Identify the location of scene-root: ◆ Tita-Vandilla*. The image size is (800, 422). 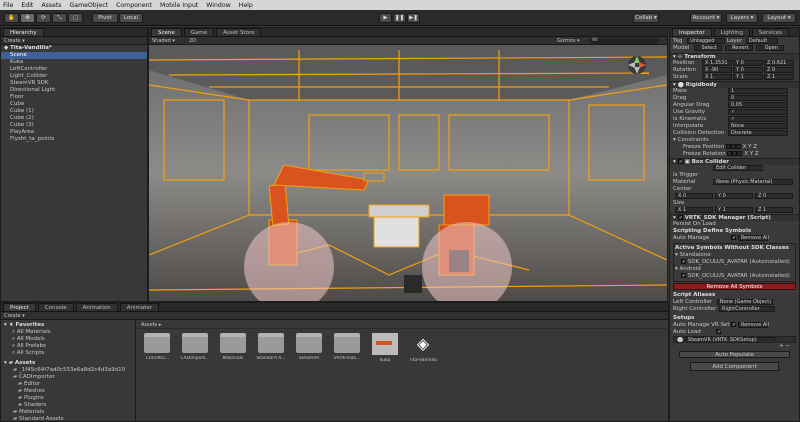
(74, 48).